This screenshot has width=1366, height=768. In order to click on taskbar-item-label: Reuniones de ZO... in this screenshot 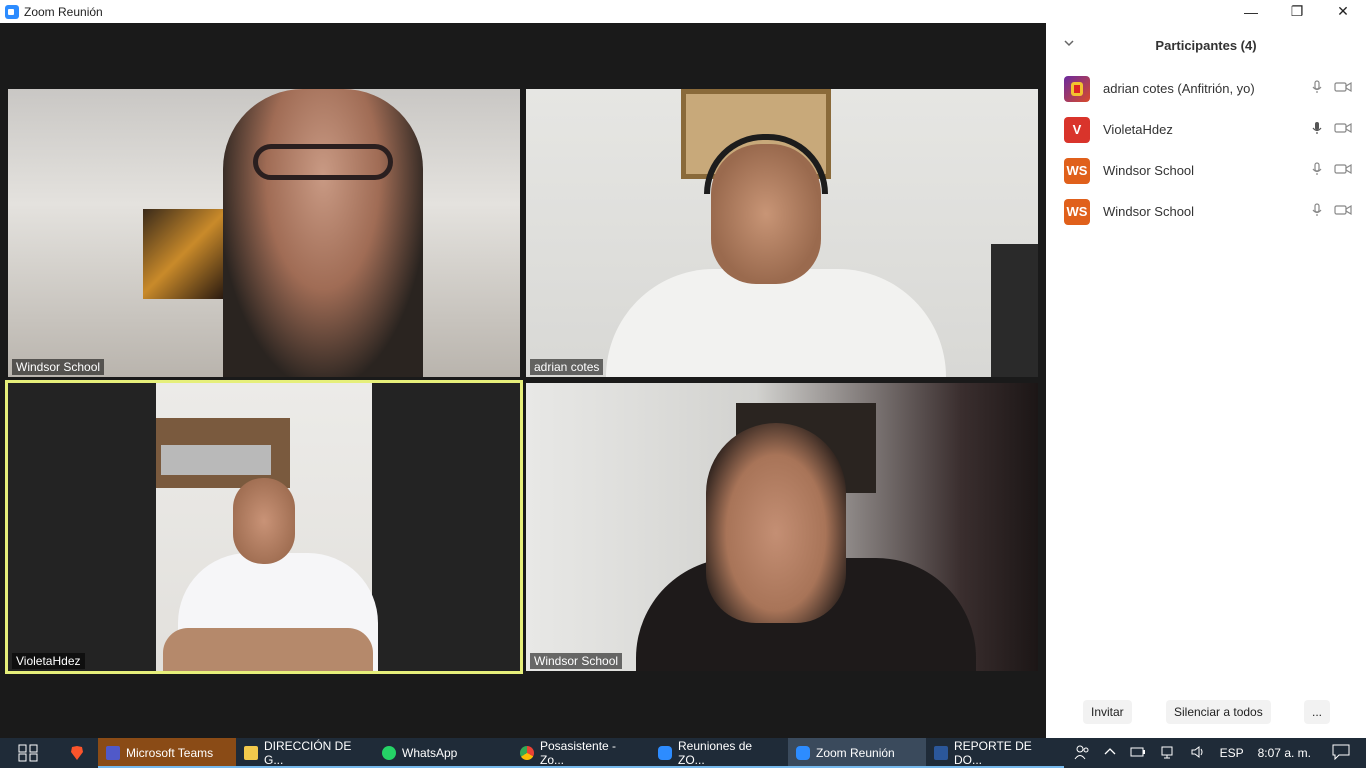, I will do `click(715, 753)`.